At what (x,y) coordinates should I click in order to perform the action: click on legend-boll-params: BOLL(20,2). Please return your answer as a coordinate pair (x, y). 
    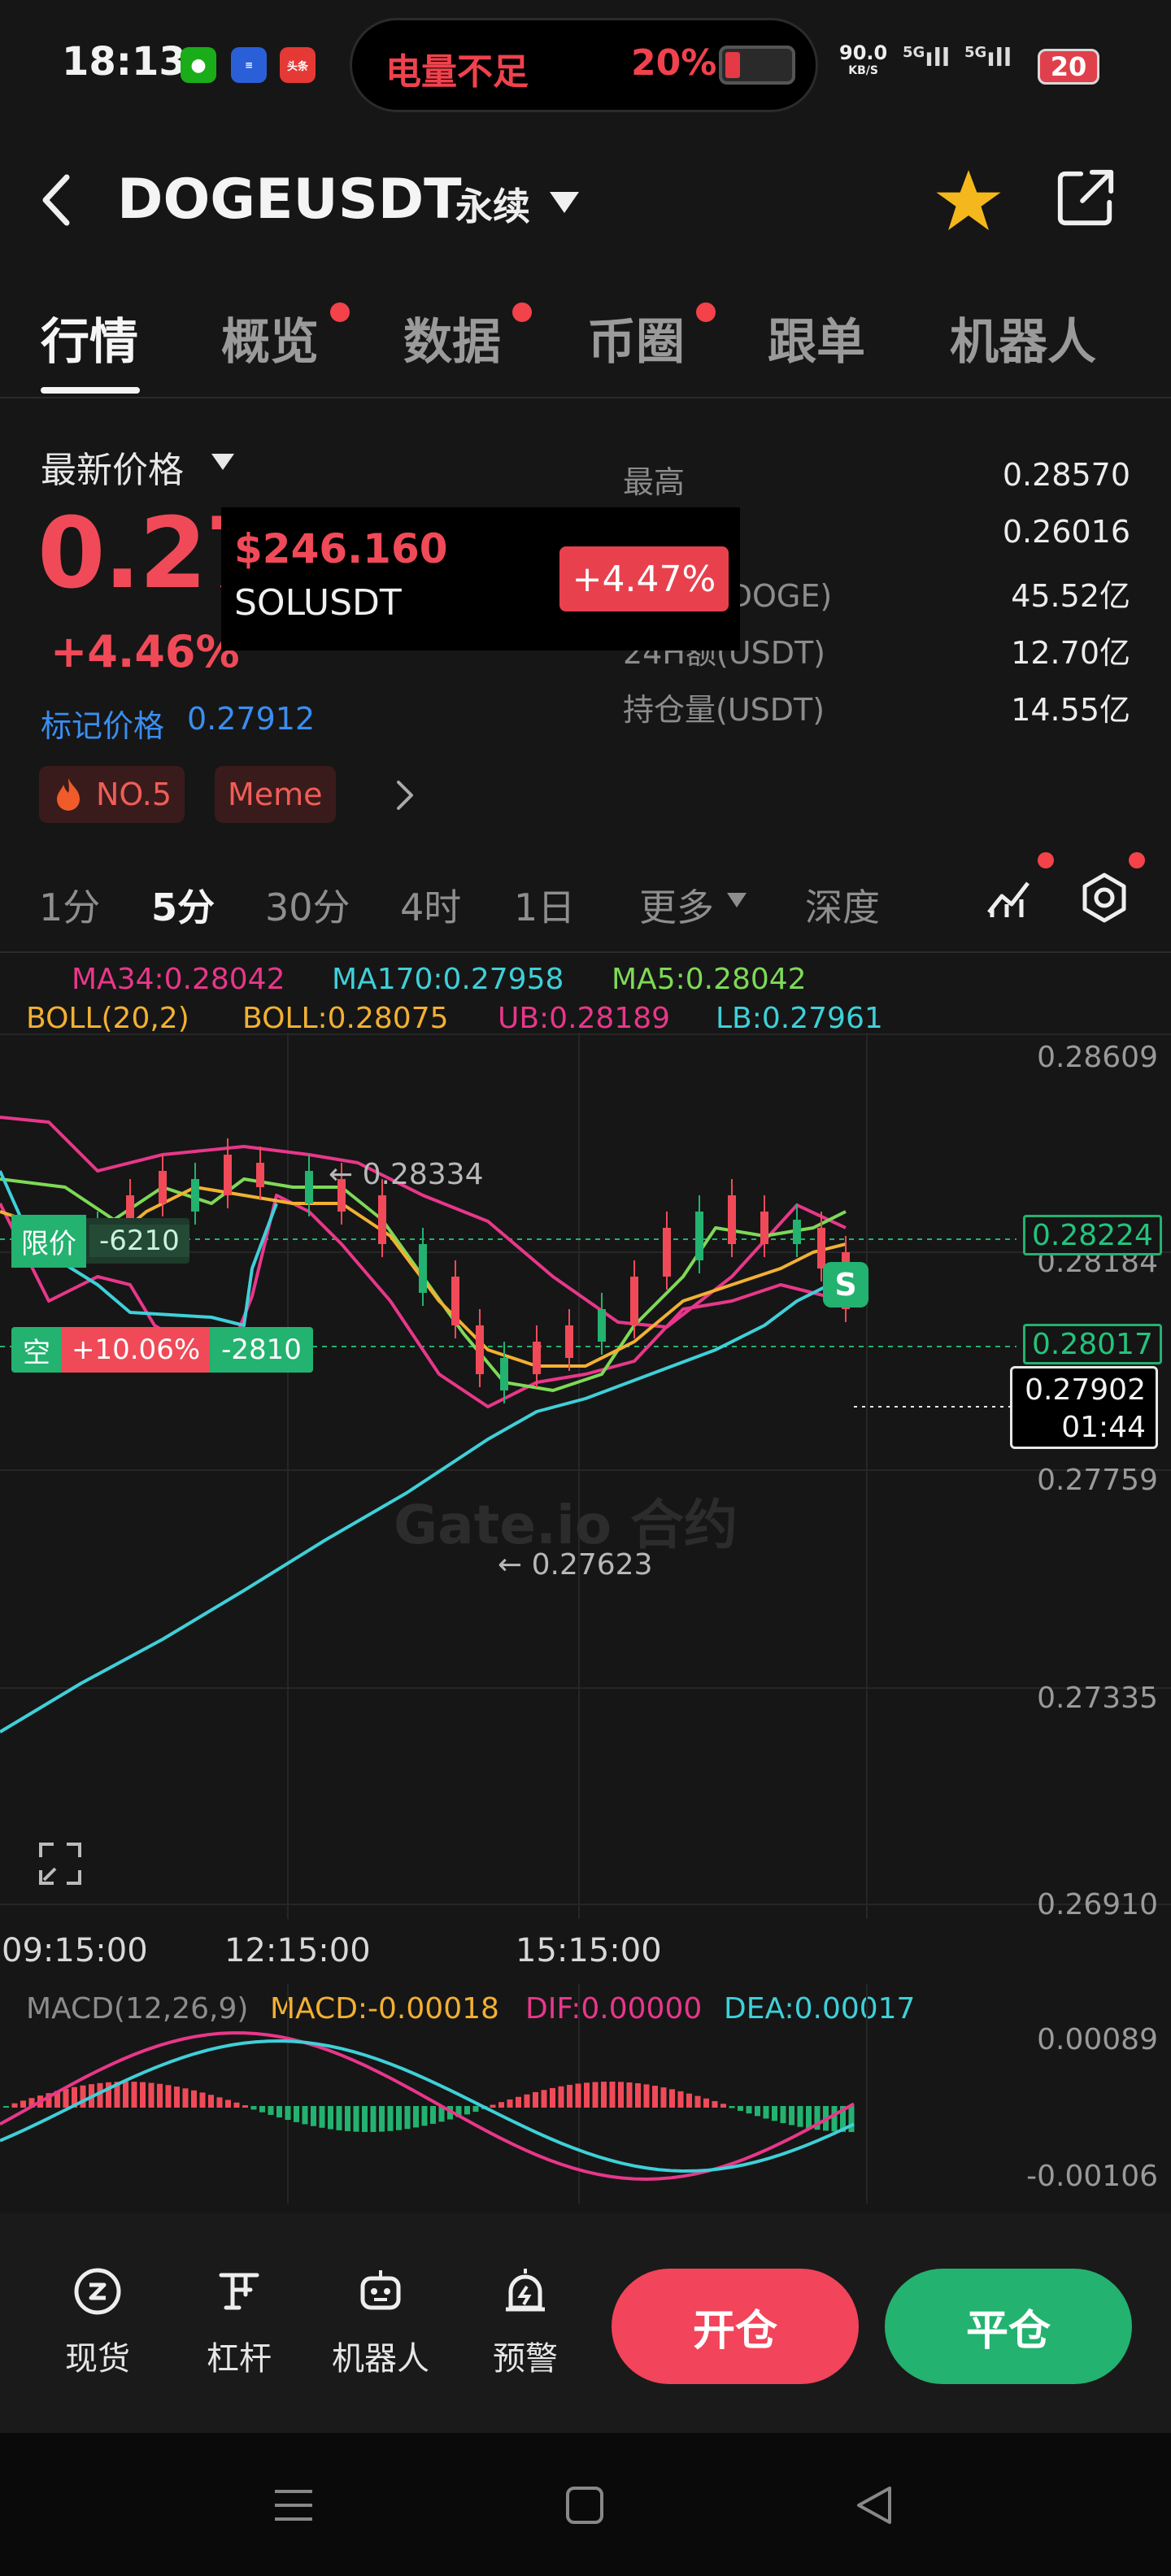
    Looking at the image, I should click on (108, 1019).